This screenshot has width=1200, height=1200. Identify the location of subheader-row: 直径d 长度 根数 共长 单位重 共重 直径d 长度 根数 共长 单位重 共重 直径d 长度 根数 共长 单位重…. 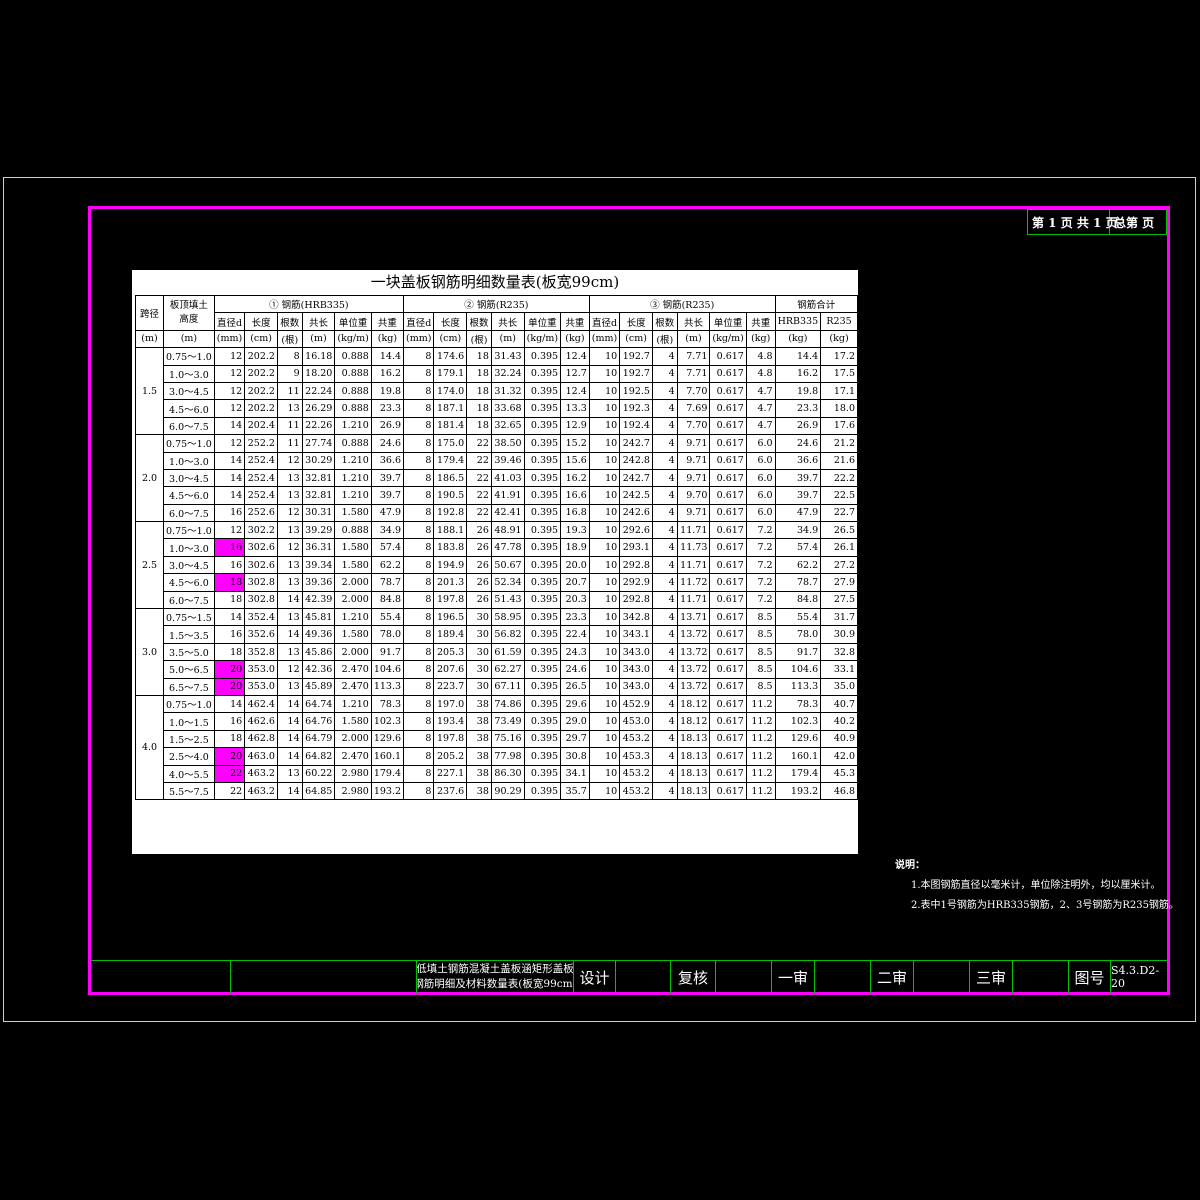
(497, 321).